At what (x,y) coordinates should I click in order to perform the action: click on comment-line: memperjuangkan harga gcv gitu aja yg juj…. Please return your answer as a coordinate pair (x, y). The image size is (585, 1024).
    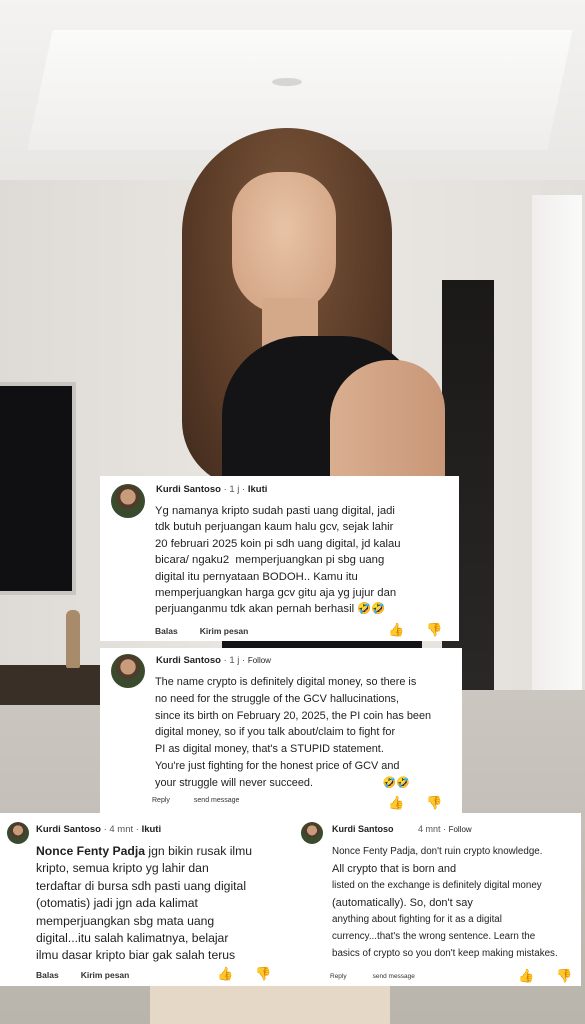
    Looking at the image, I should click on (276, 593).